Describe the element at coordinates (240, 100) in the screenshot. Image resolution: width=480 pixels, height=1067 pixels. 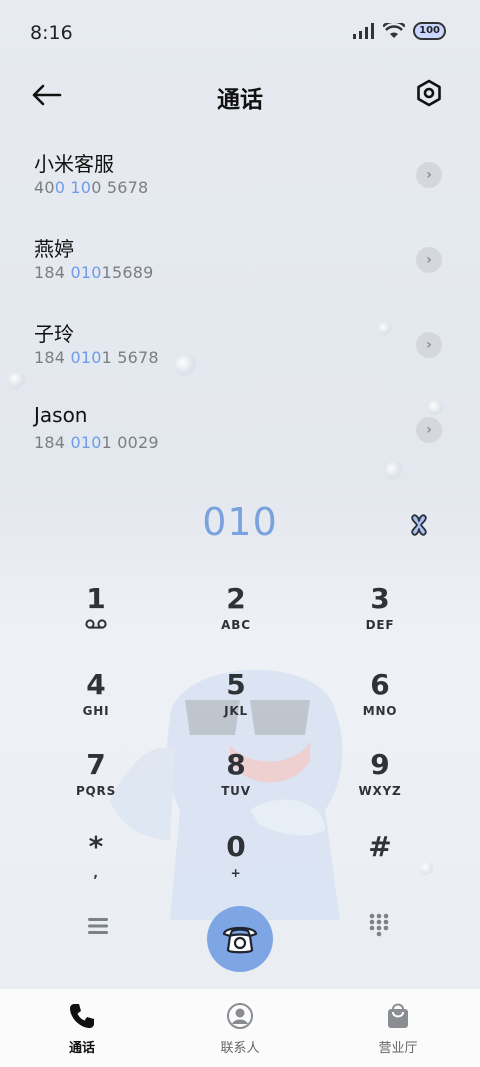
I see `page-title: 通话` at that location.